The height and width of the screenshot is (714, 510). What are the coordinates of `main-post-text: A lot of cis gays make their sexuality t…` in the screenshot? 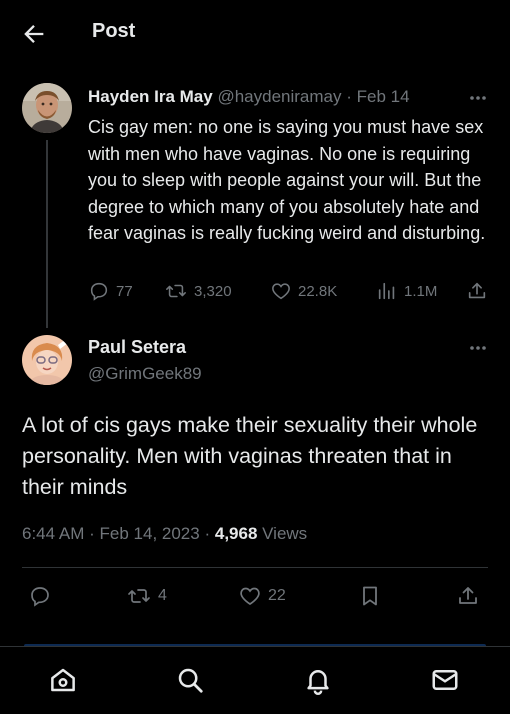 It's located at (250, 456).